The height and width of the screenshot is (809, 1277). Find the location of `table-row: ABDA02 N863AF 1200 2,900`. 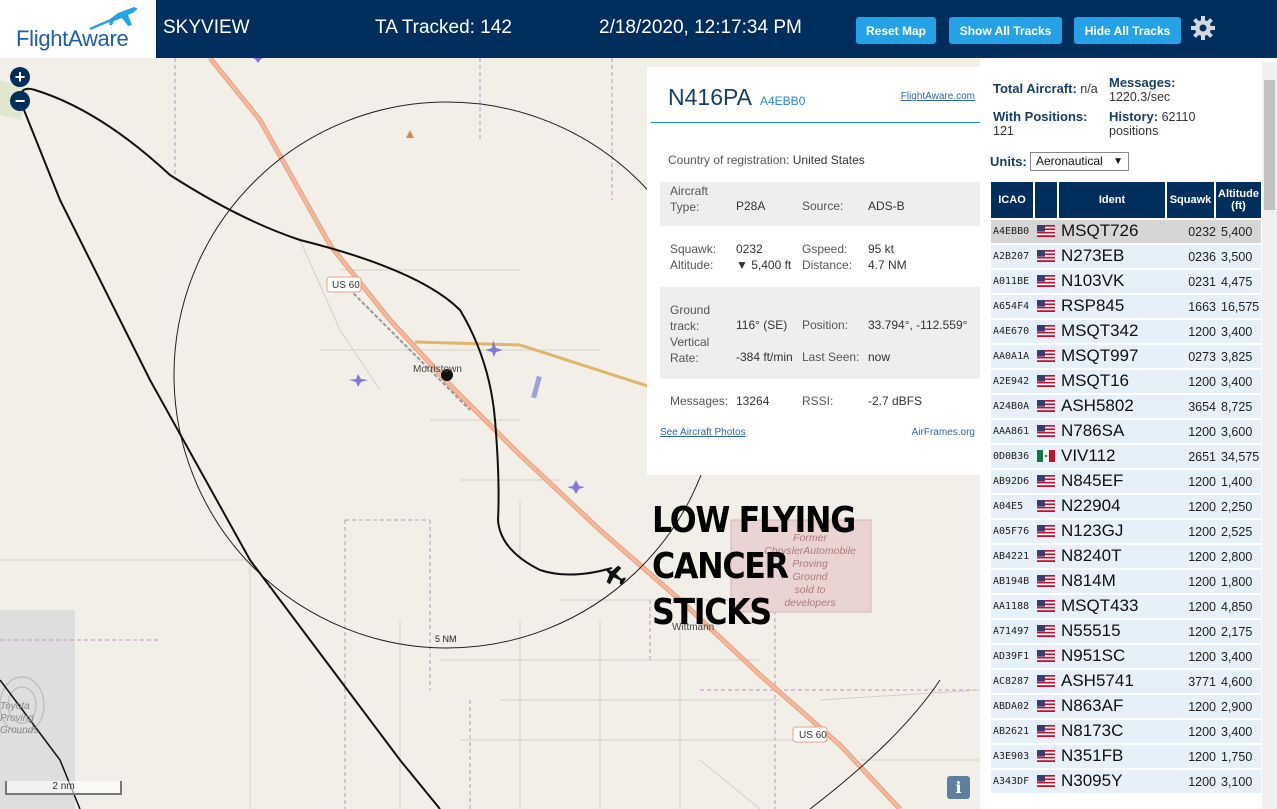

table-row: ABDA02 N863AF 1200 2,900 is located at coordinates (1126, 707).